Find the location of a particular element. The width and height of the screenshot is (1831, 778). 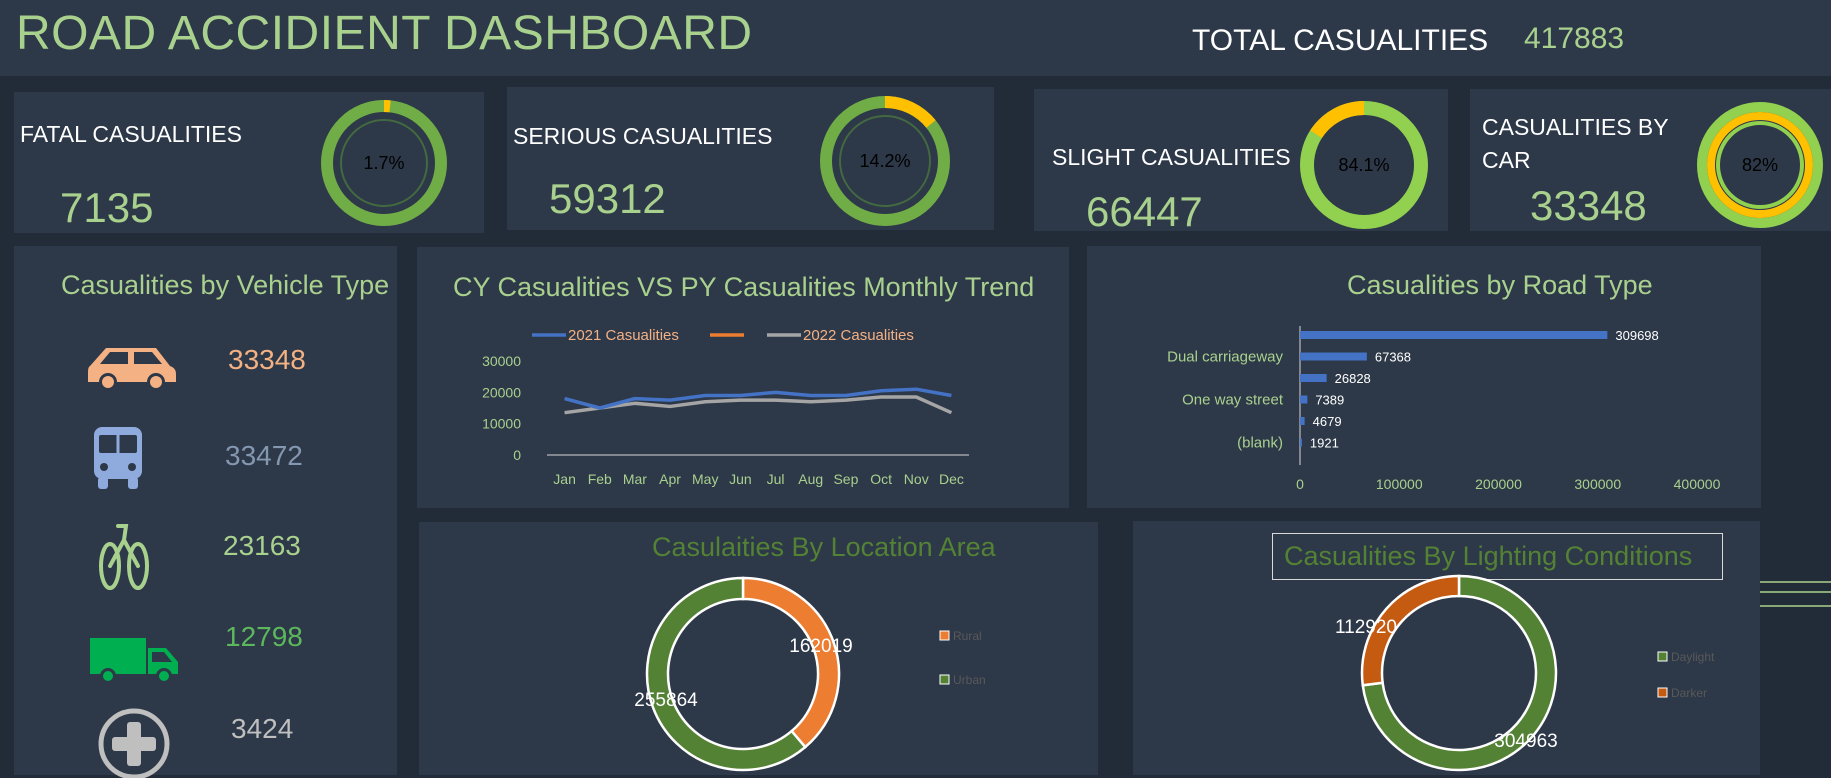

kpi-label: FATAL CASUALITIES is located at coordinates (131, 134).